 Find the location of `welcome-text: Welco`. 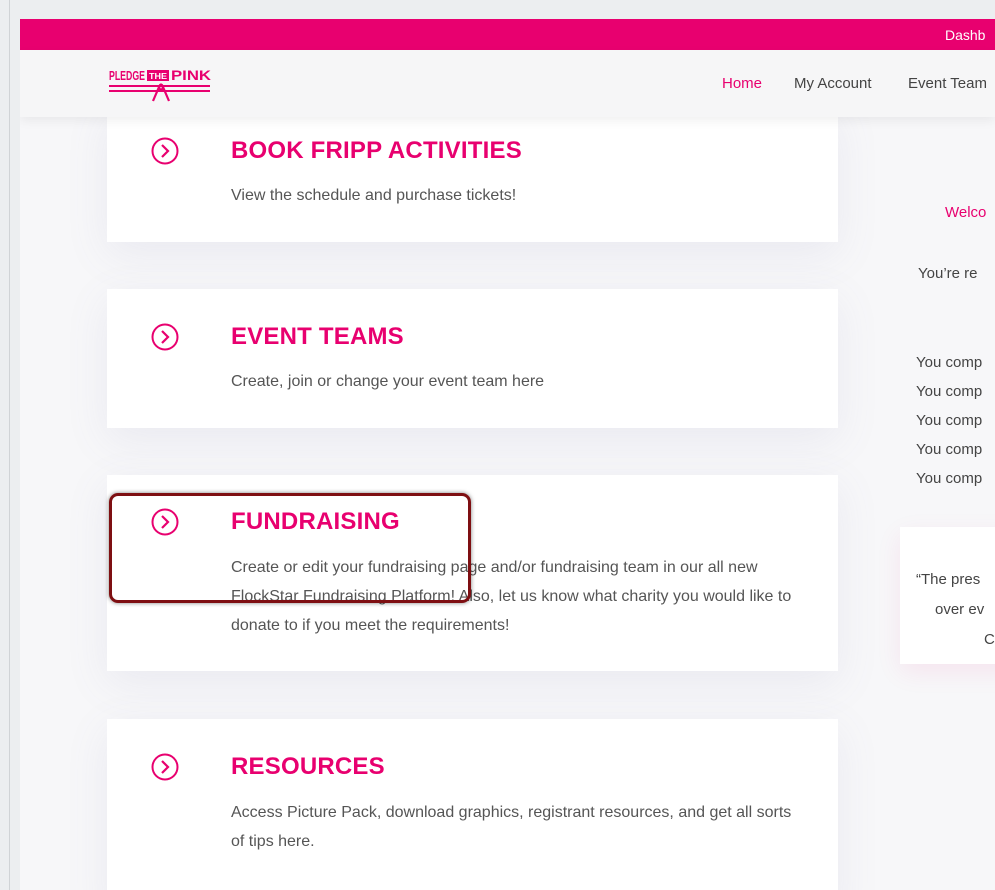

welcome-text: Welco is located at coordinates (966, 212).